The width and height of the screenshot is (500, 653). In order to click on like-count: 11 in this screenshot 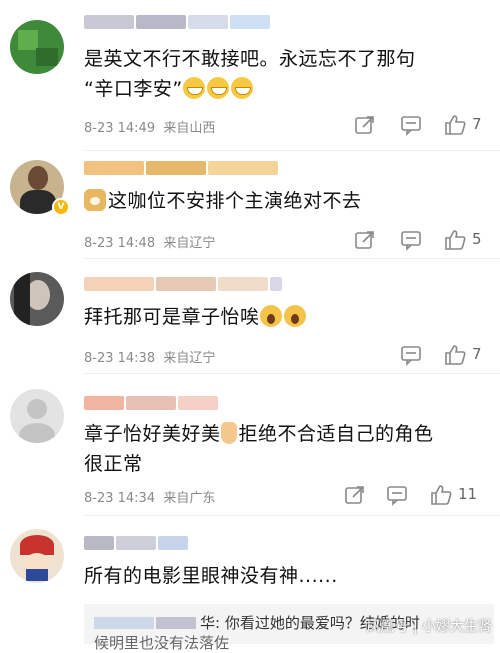, I will do `click(468, 494)`.